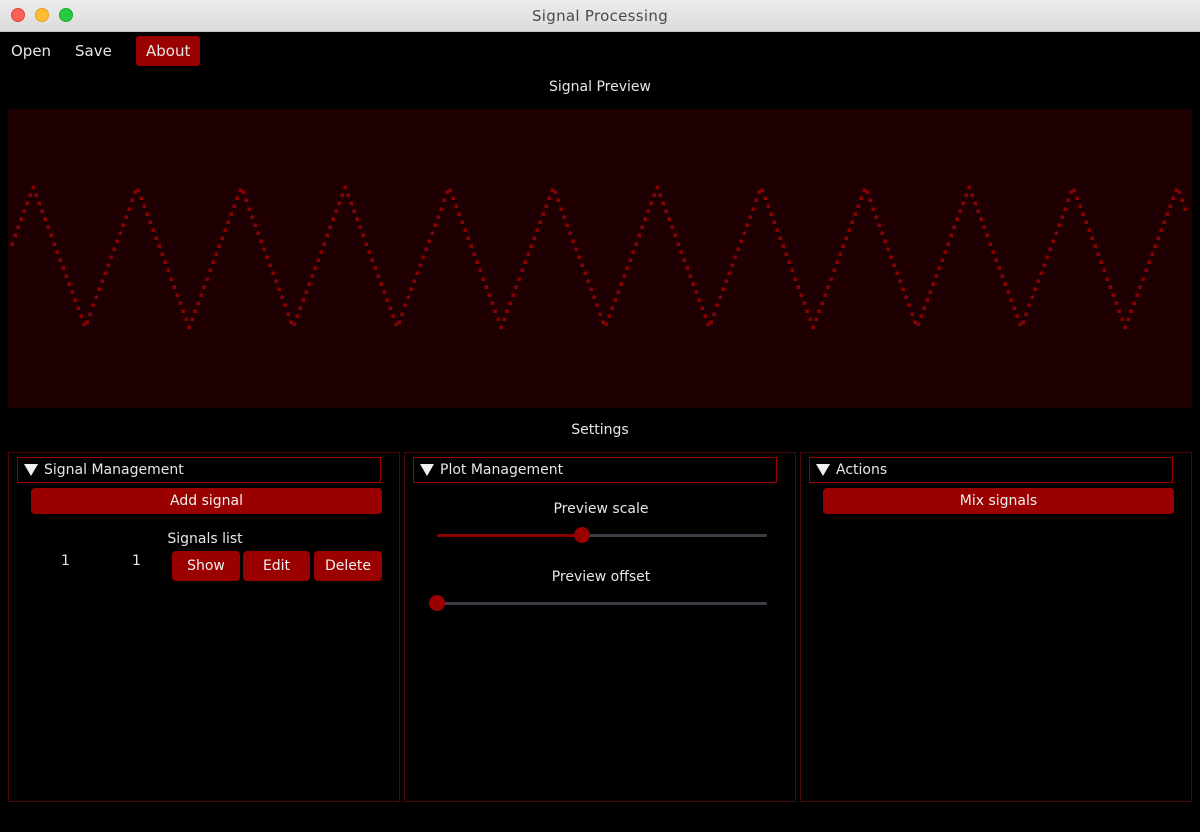 This screenshot has width=1200, height=832. What do you see at coordinates (998, 501) in the screenshot?
I see `mix-signals-button: Mix signals` at bounding box center [998, 501].